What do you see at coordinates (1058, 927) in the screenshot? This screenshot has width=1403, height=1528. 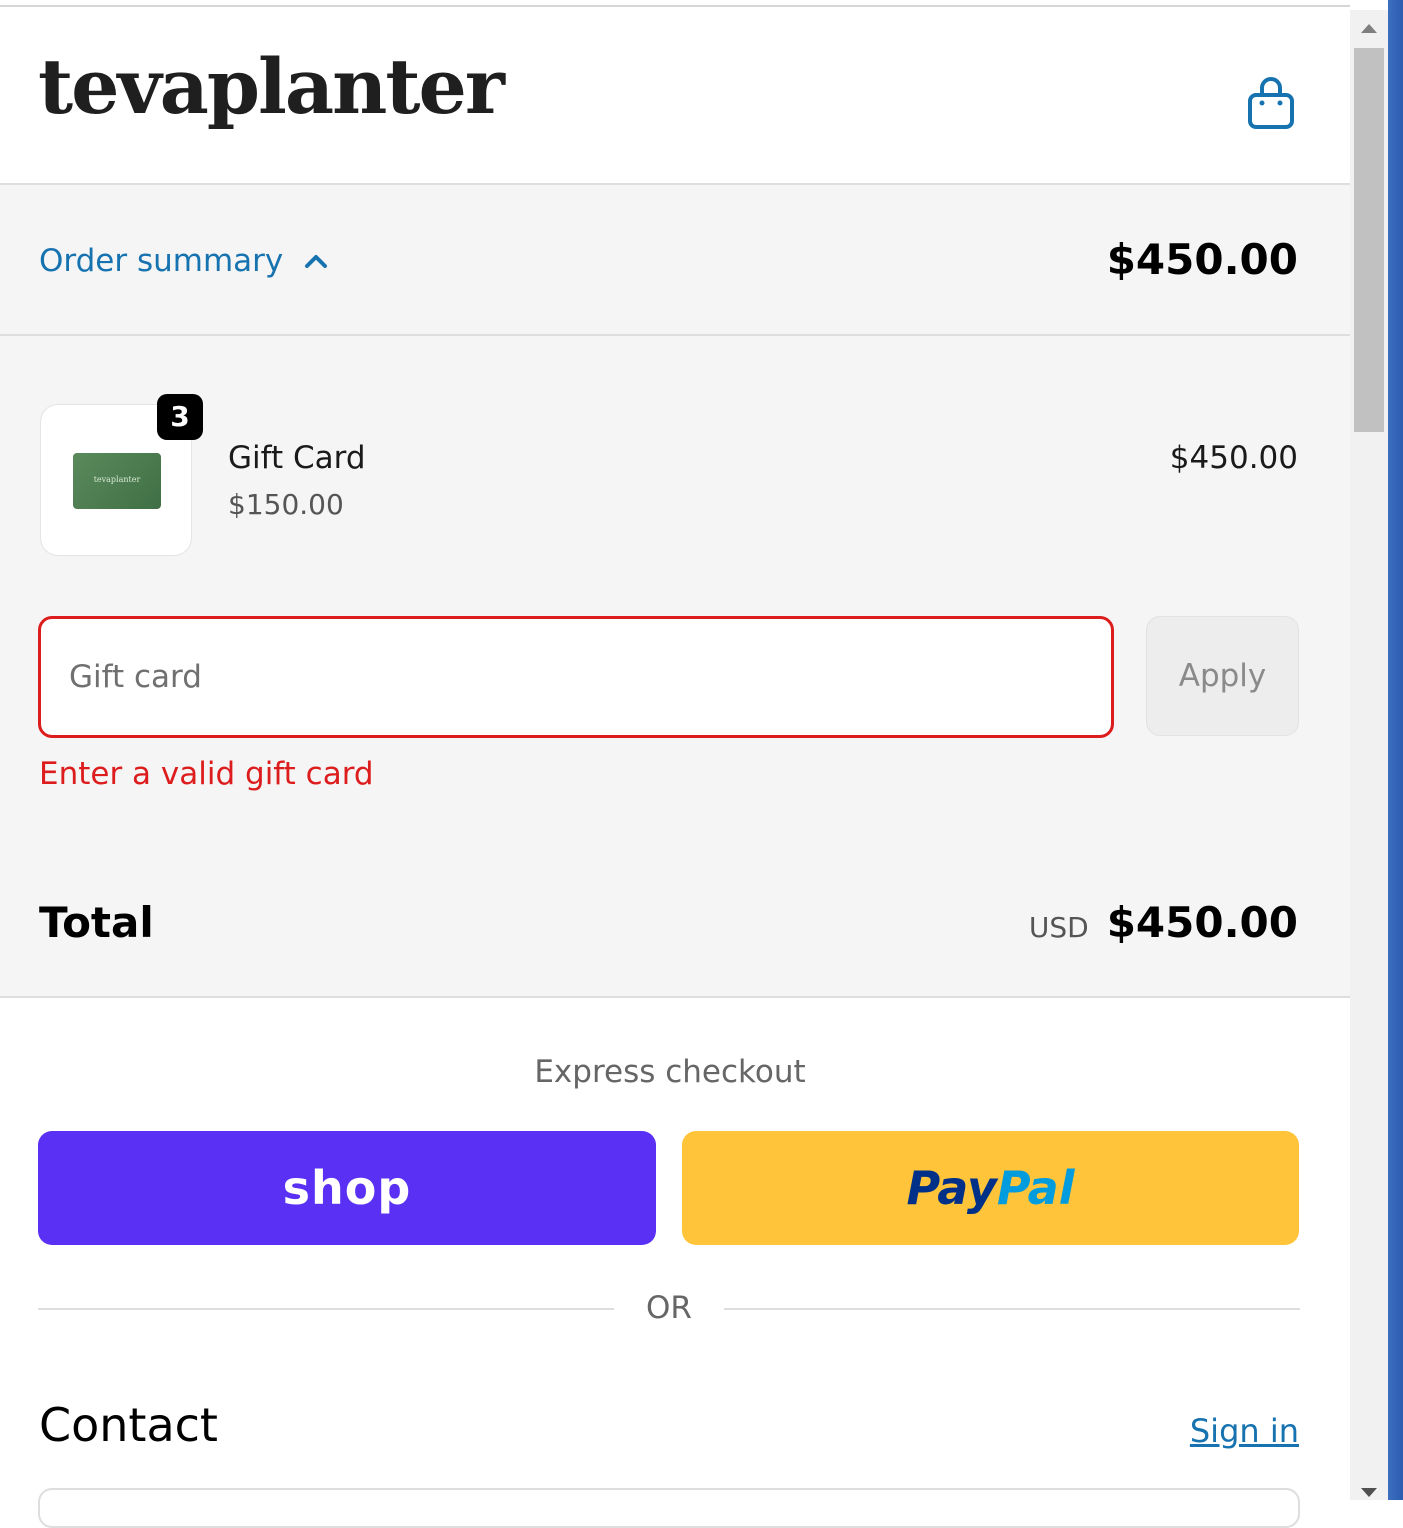 I see `currency-code: USD` at bounding box center [1058, 927].